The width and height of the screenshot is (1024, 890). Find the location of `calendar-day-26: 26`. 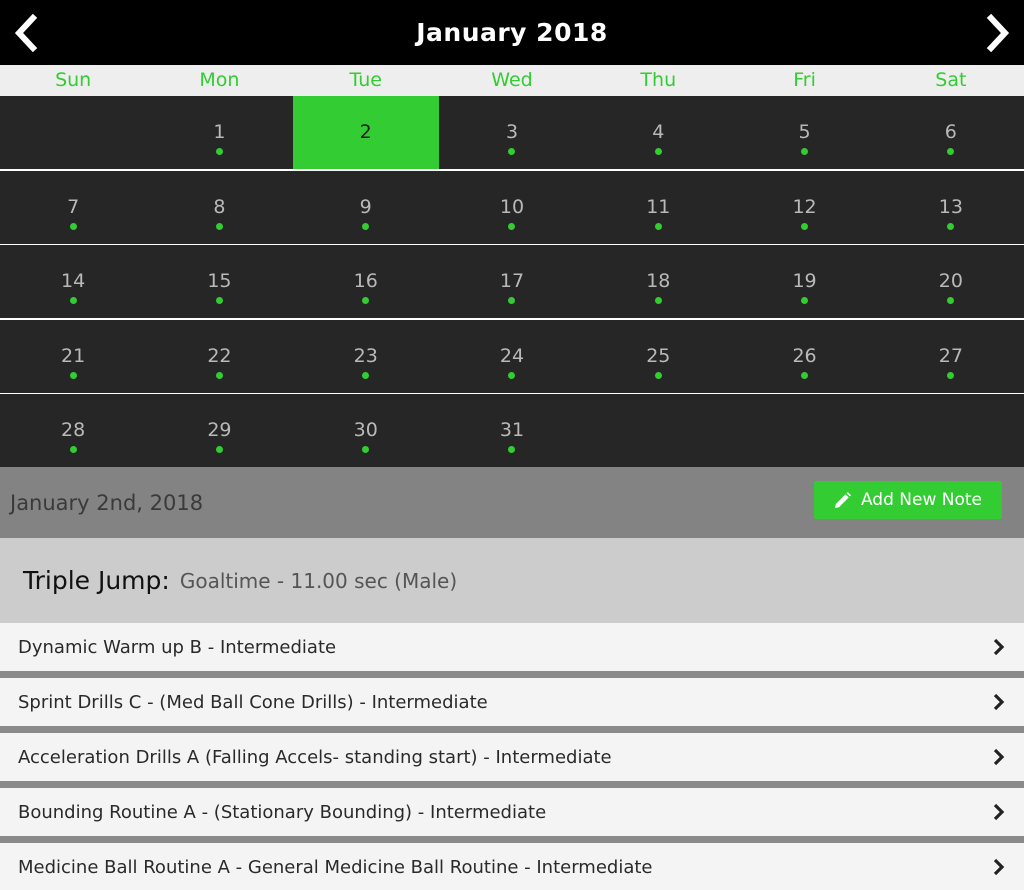

calendar-day-26: 26 is located at coordinates (804, 356).